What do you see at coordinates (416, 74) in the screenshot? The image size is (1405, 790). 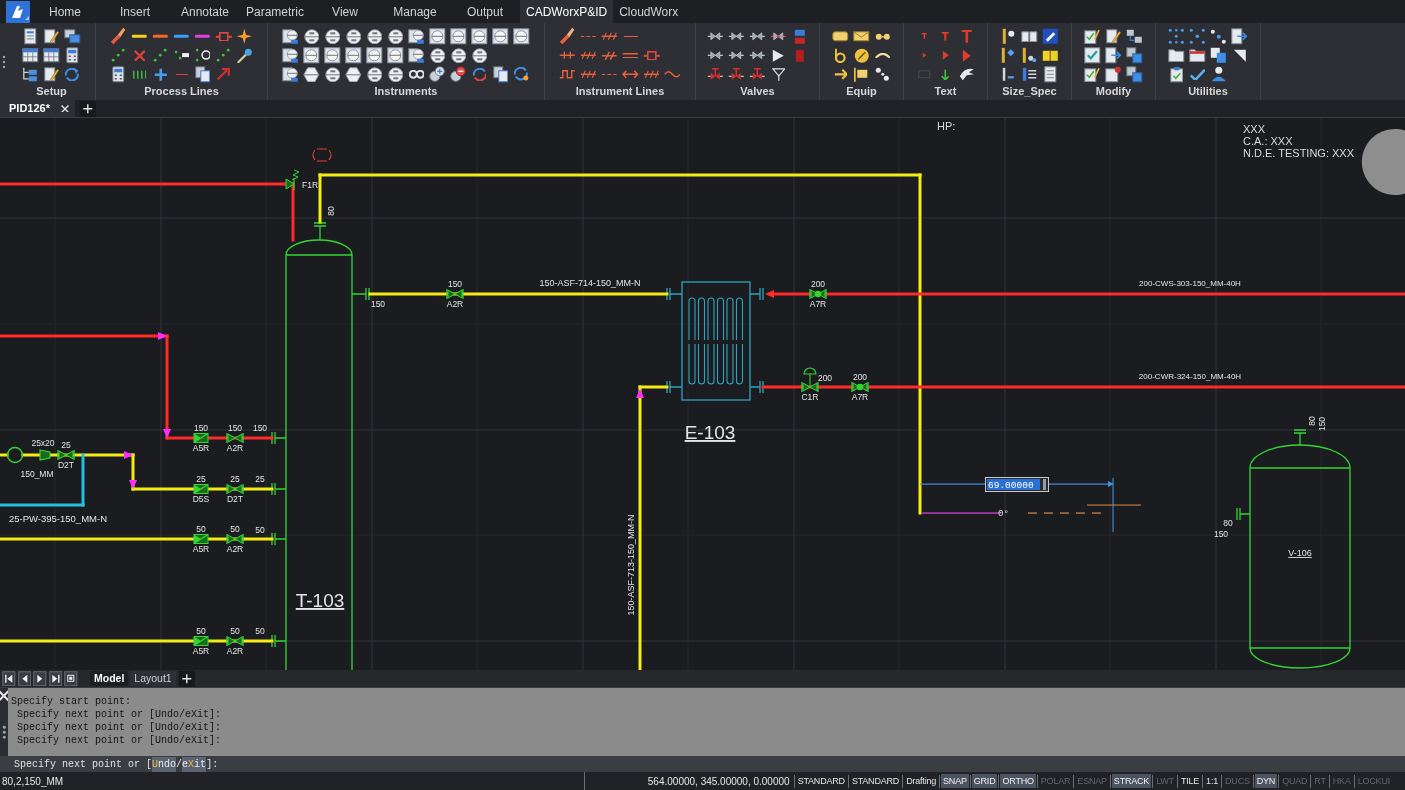 I see `link-icon` at bounding box center [416, 74].